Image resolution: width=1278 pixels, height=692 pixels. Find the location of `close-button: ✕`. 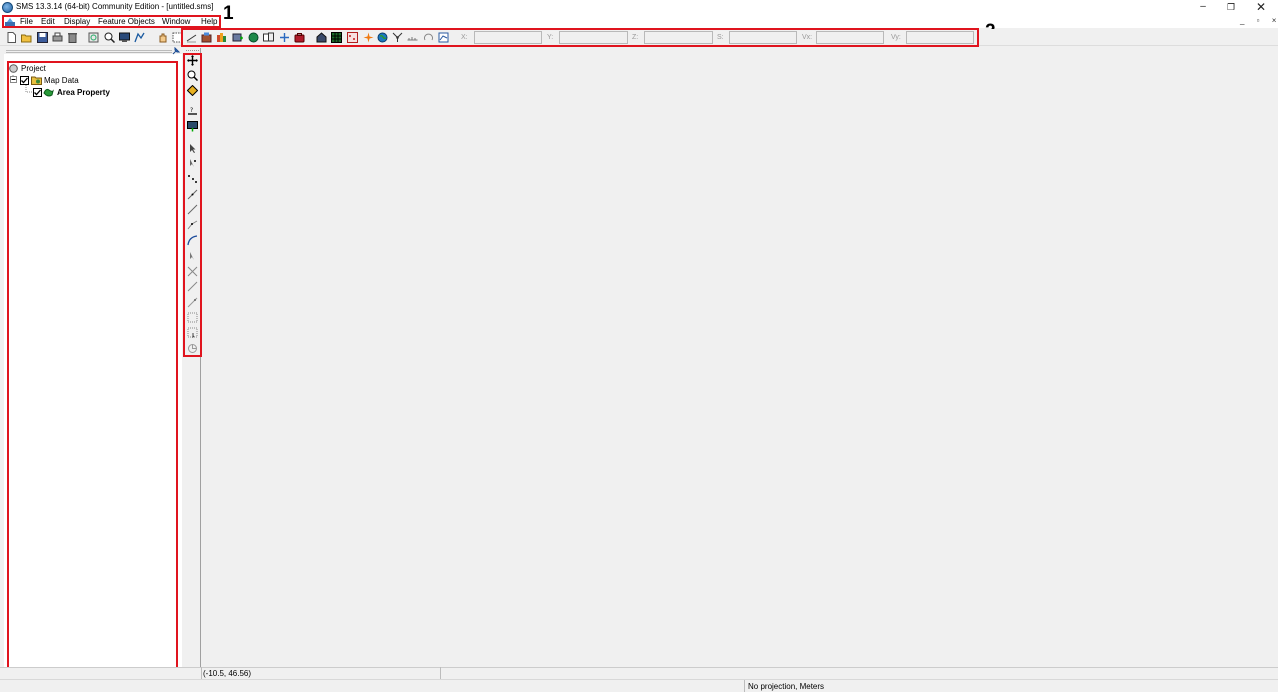

close-button: ✕ is located at coordinates (1261, 7).